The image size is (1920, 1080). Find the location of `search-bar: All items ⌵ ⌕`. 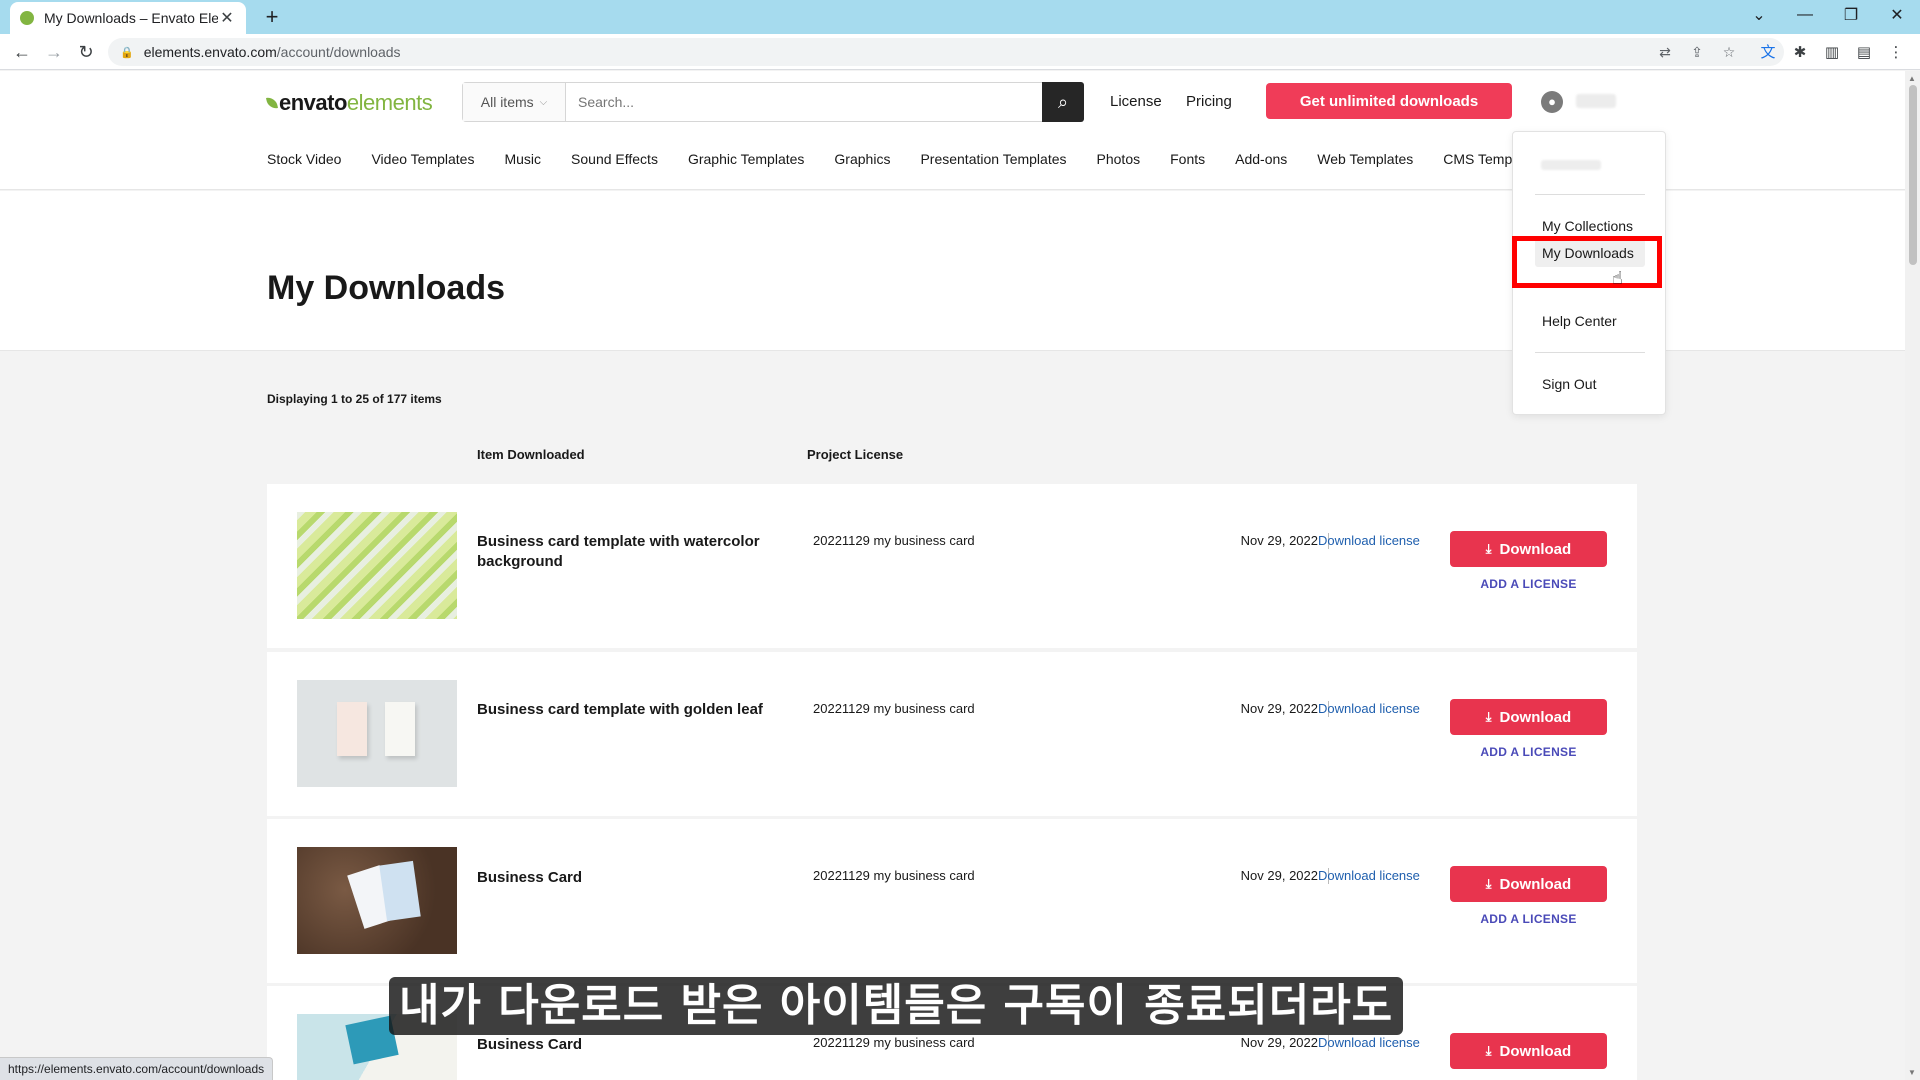

search-bar: All items ⌵ ⌕ is located at coordinates (773, 102).